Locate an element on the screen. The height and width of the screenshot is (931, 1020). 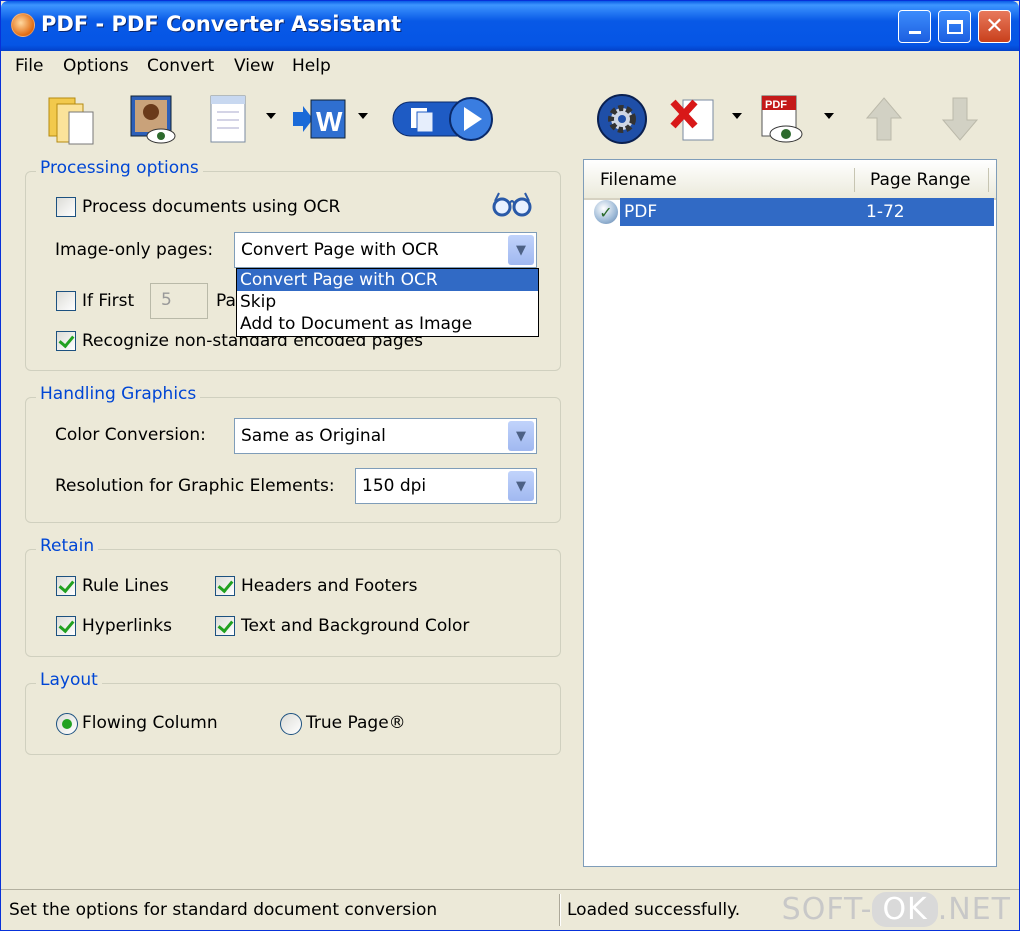
menu-help: Help is located at coordinates (311, 66).